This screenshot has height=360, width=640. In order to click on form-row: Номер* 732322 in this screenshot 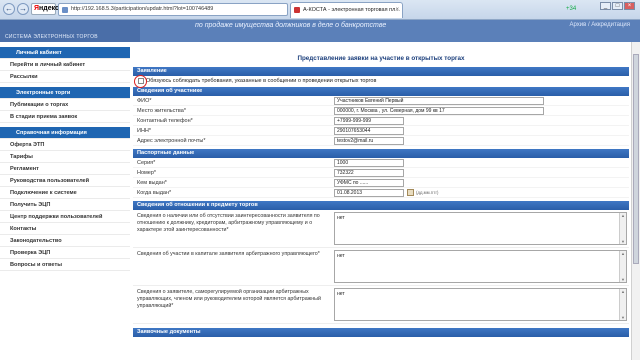, I will do `click(381, 173)`.